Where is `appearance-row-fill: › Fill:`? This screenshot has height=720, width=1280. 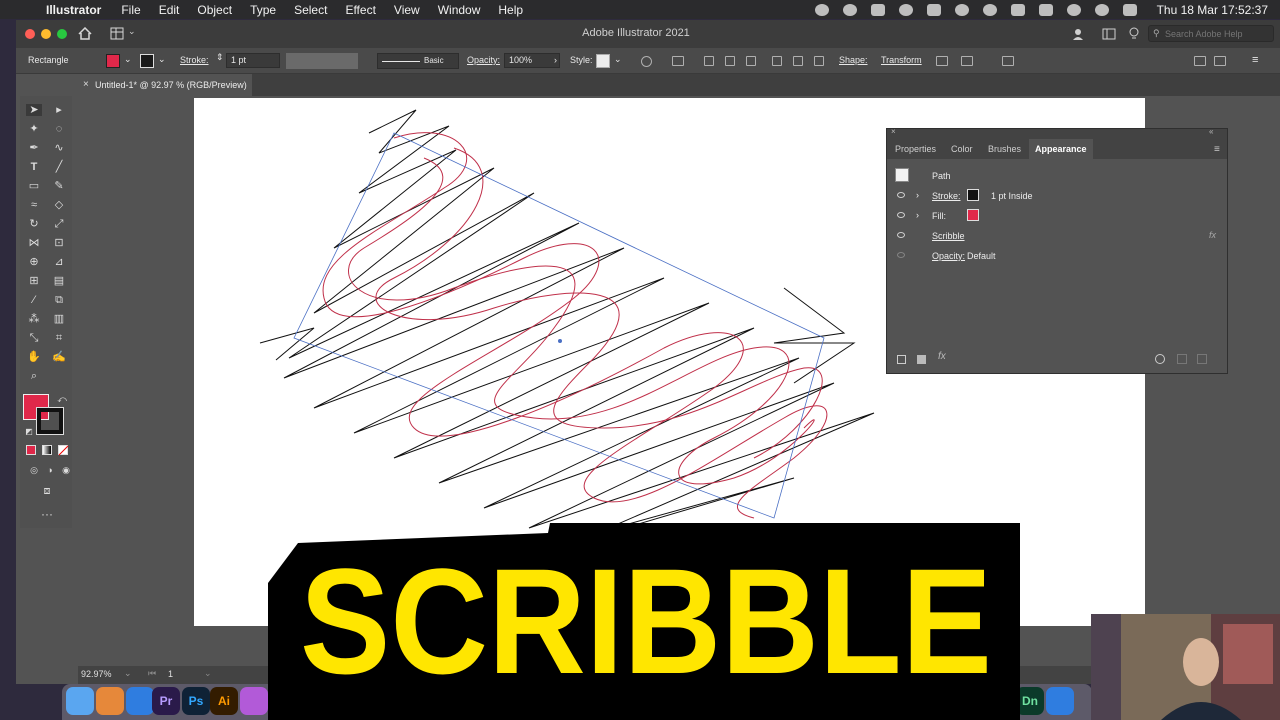
appearance-row-fill: › Fill: is located at coordinates (1057, 216).